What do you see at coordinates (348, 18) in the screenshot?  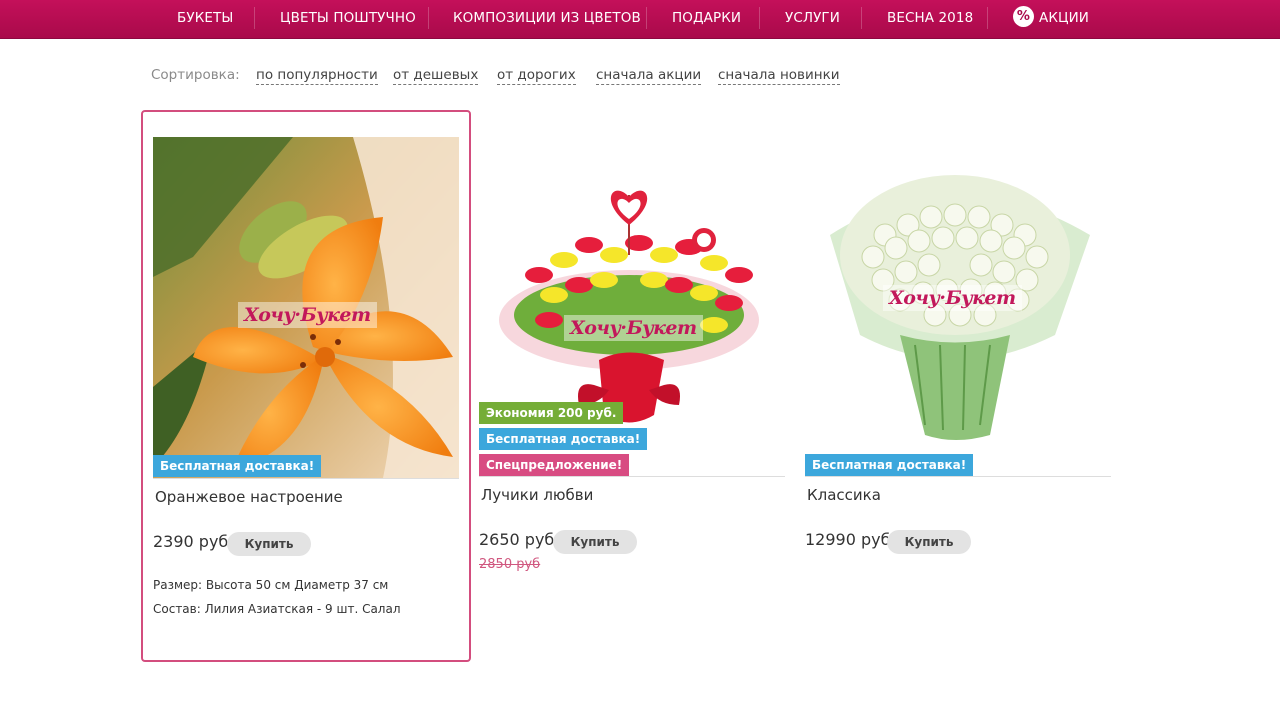 I see `nav-item-single-flowers: ЦВЕТЫ ПОШТУЧНО` at bounding box center [348, 18].